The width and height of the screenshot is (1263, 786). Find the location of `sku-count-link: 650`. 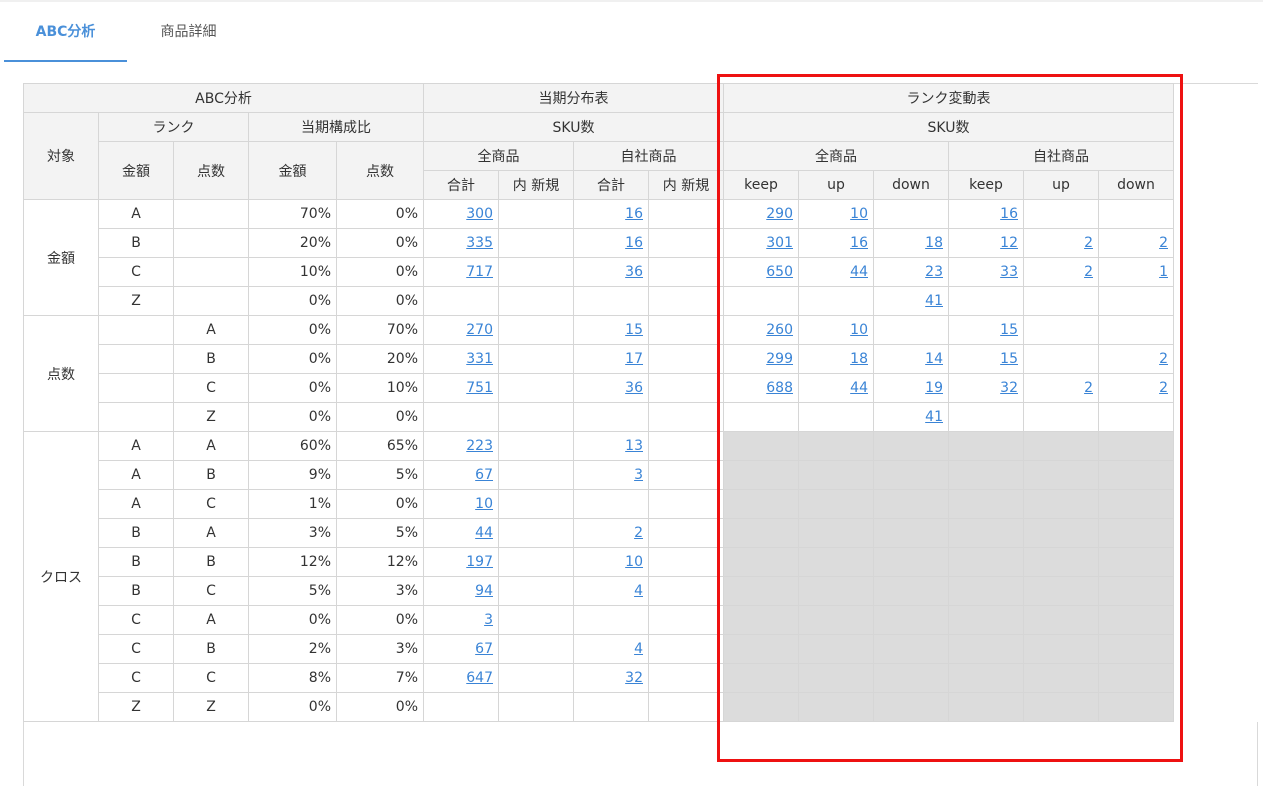

sku-count-link: 650 is located at coordinates (779, 272).